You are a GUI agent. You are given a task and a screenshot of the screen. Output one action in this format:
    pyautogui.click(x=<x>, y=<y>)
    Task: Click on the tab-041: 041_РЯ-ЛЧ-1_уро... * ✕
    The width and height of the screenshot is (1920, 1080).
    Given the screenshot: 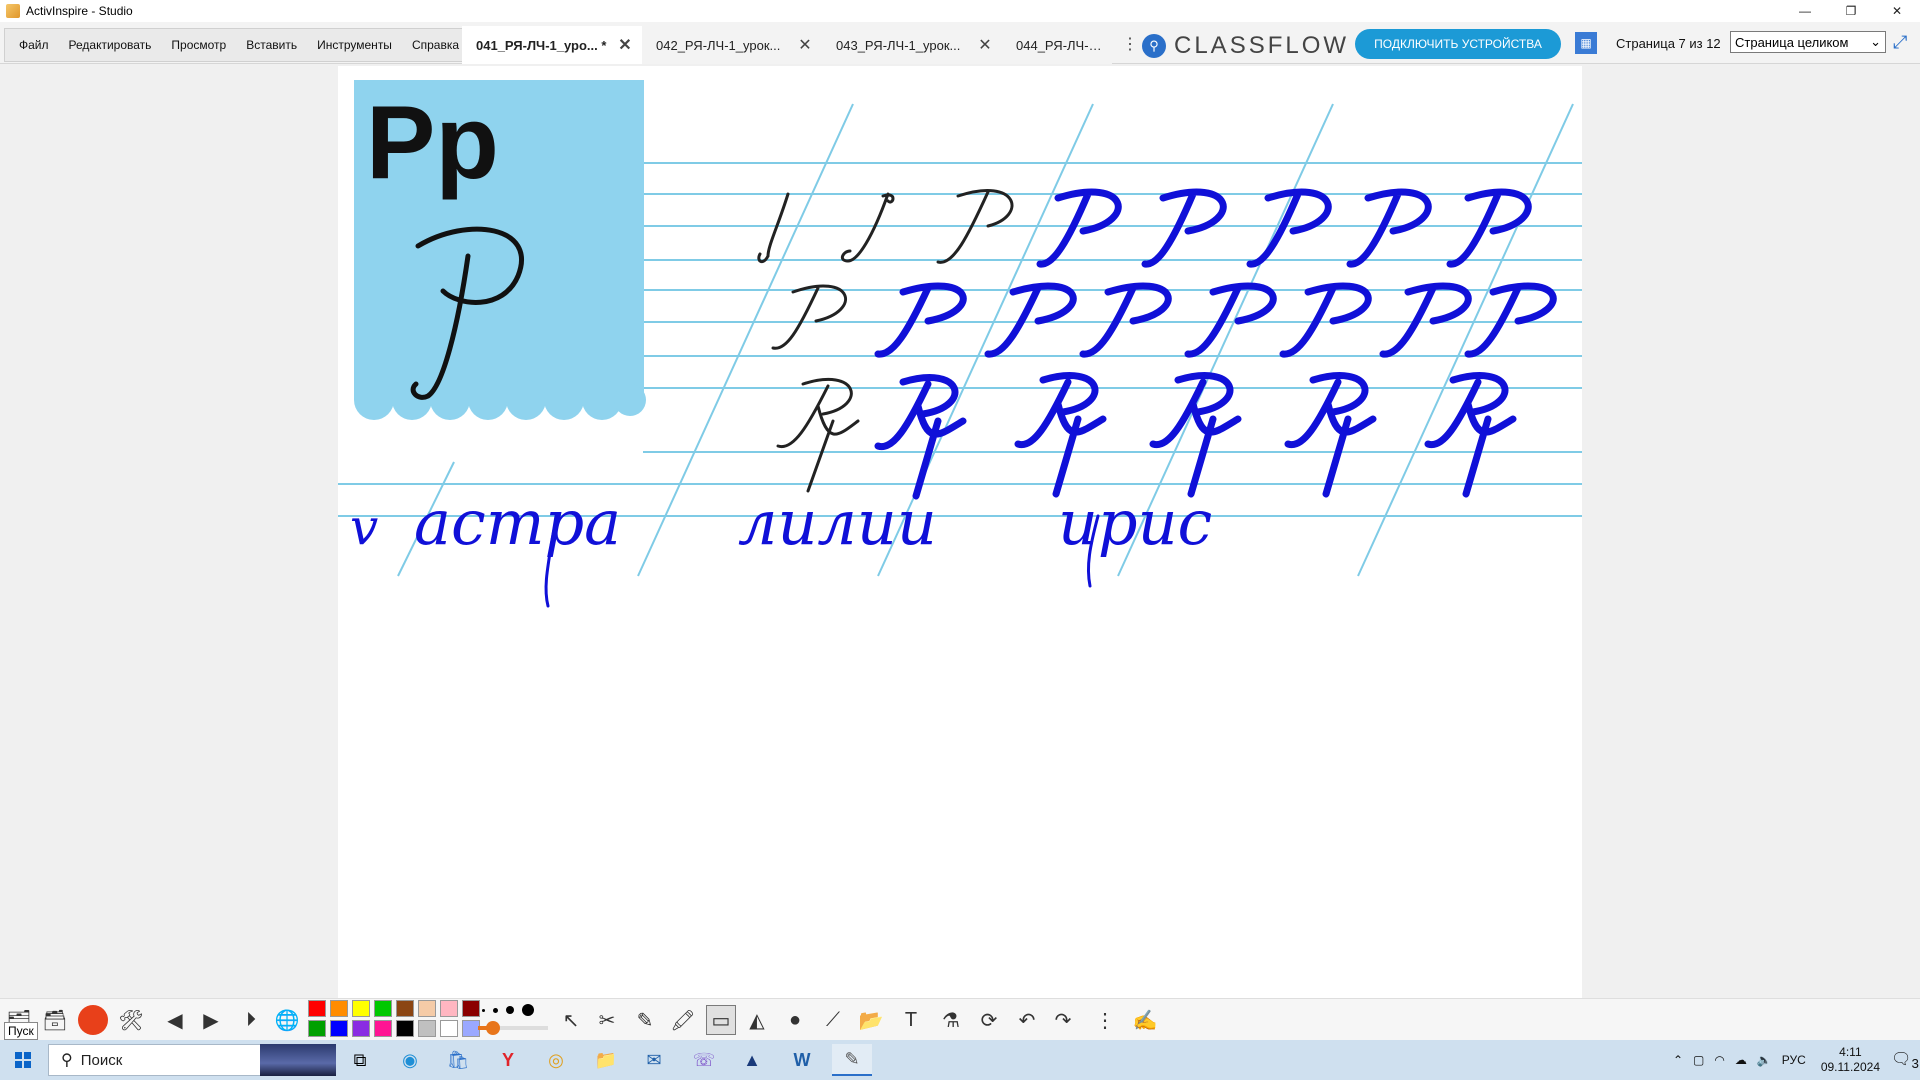 What is the action you would take?
    pyautogui.click(x=552, y=45)
    